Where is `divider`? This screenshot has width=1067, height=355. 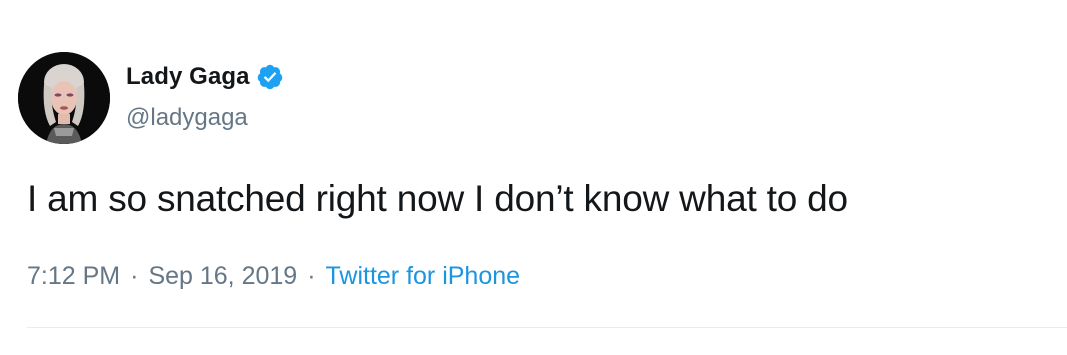
divider is located at coordinates (547, 327).